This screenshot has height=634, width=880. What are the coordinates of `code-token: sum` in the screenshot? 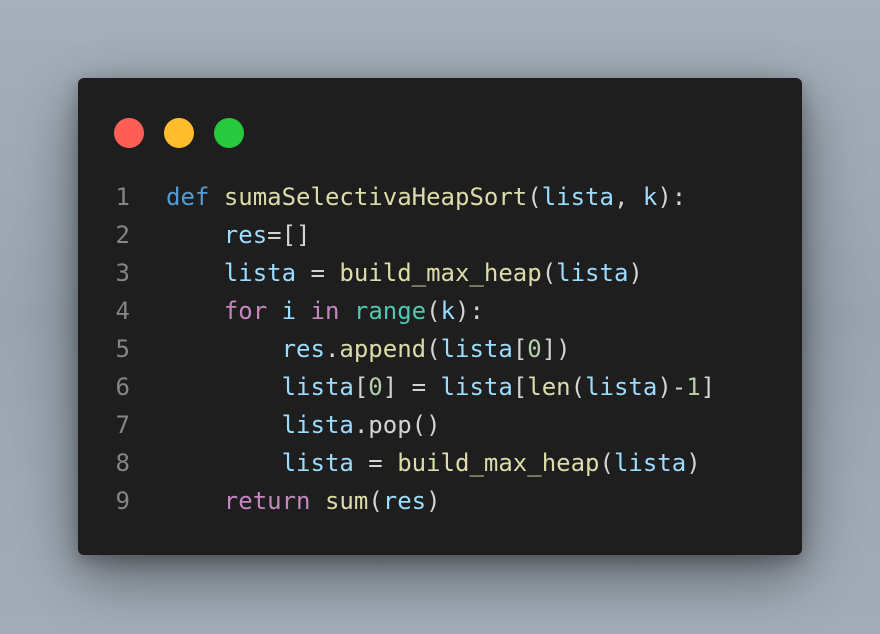 It's located at (346, 501).